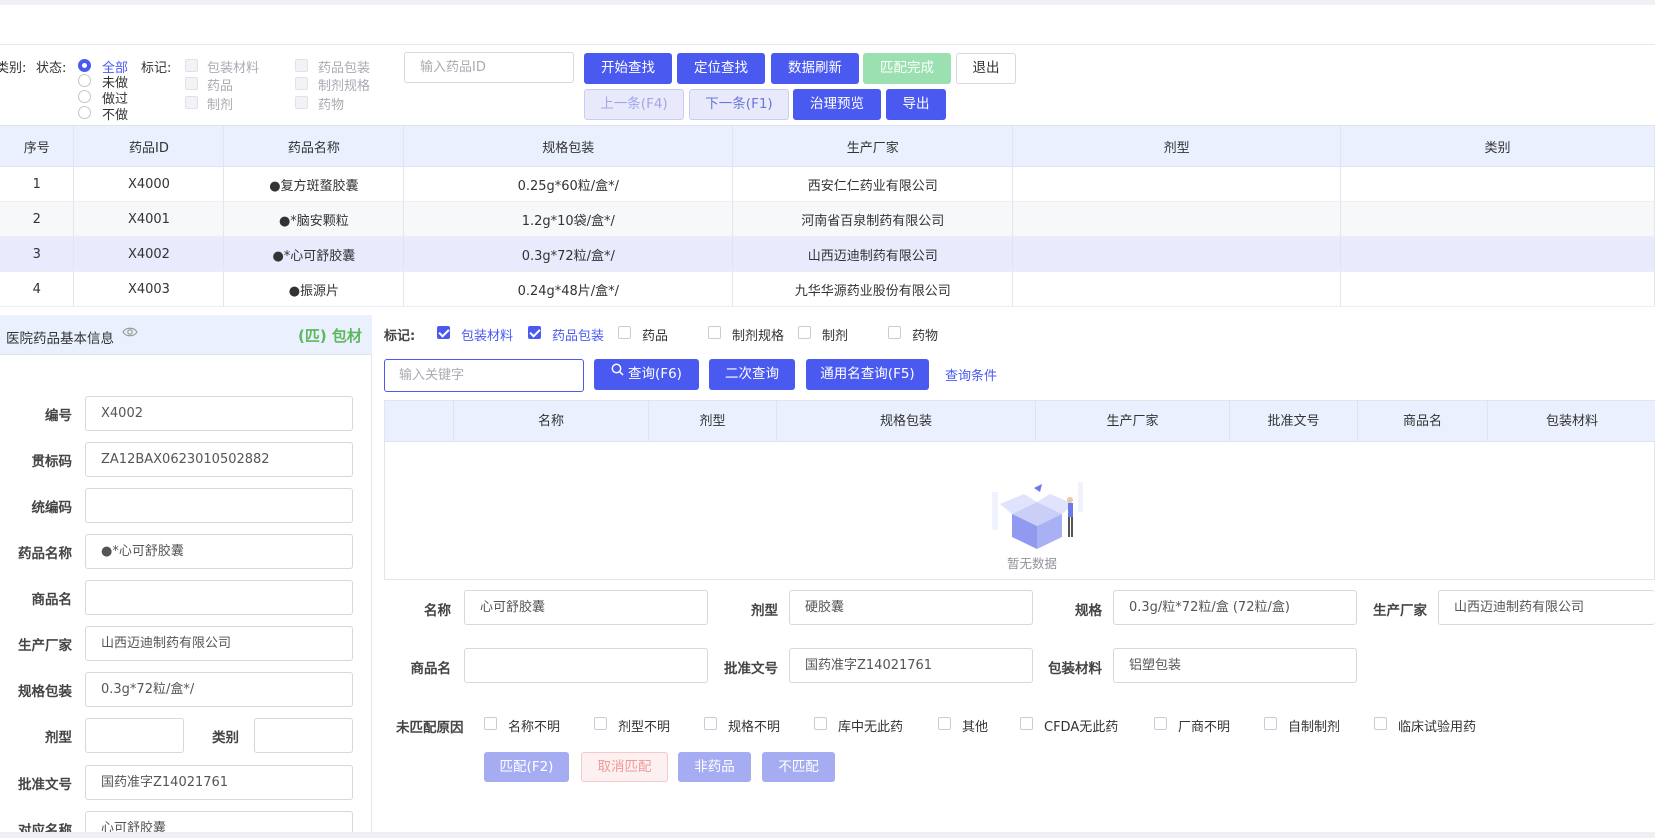 The image size is (1655, 838). What do you see at coordinates (220, 103) in the screenshot?
I see `mark-option-preparation: 制剂` at bounding box center [220, 103].